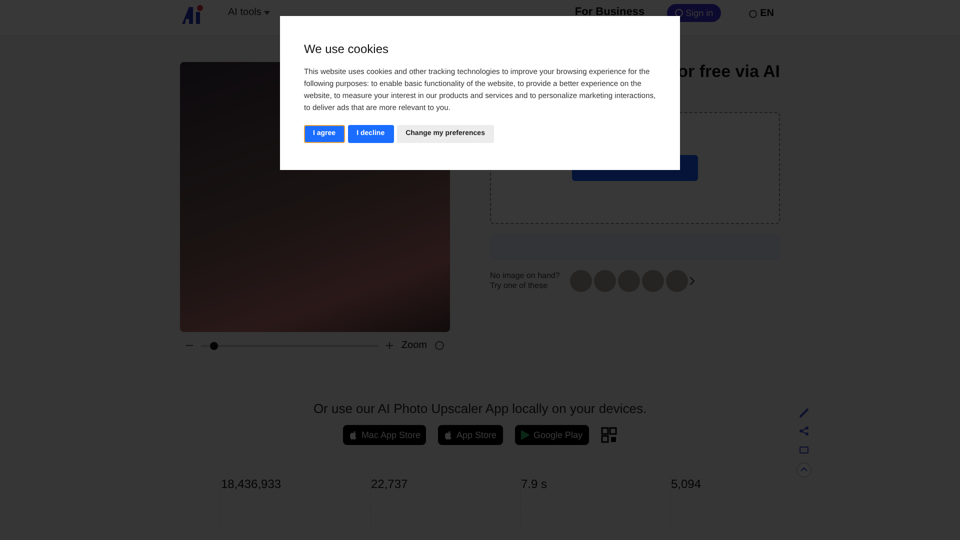  What do you see at coordinates (609, 12) in the screenshot?
I see `business-link: For Business` at bounding box center [609, 12].